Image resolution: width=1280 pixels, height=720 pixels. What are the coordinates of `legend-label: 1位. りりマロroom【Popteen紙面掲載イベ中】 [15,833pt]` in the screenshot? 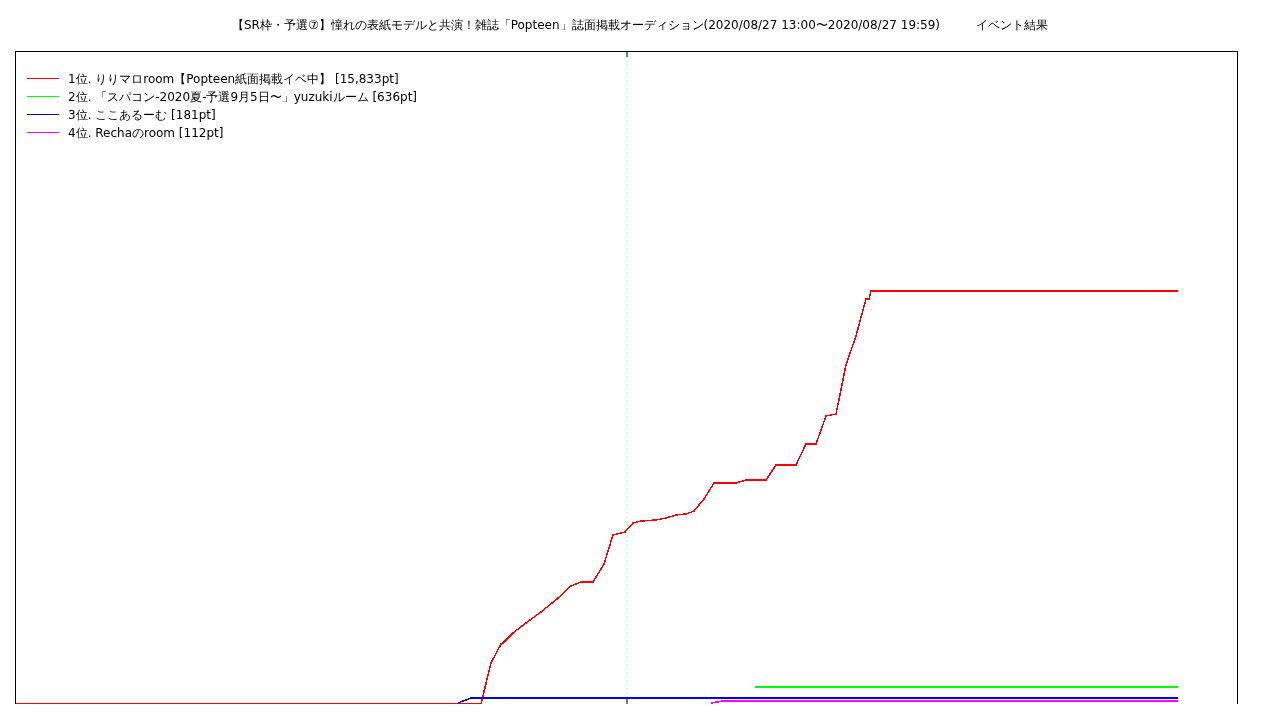 It's located at (233, 79).